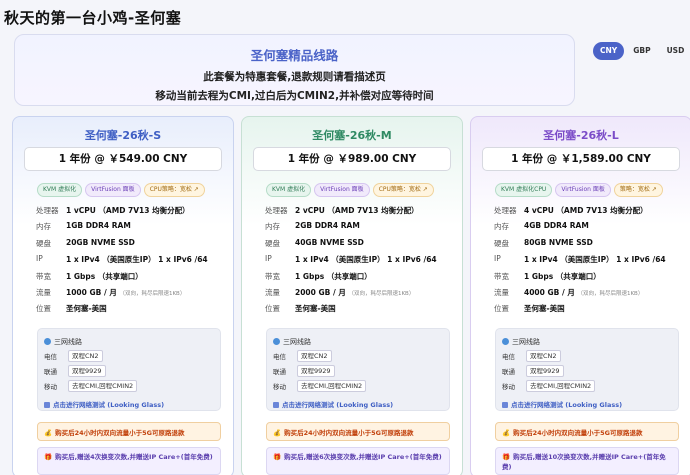 Image resolution: width=690 pixels, height=475 pixels. What do you see at coordinates (93, 18) in the screenshot?
I see `page-title: 秋天的第一台小鸡-圣何塞` at bounding box center [93, 18].